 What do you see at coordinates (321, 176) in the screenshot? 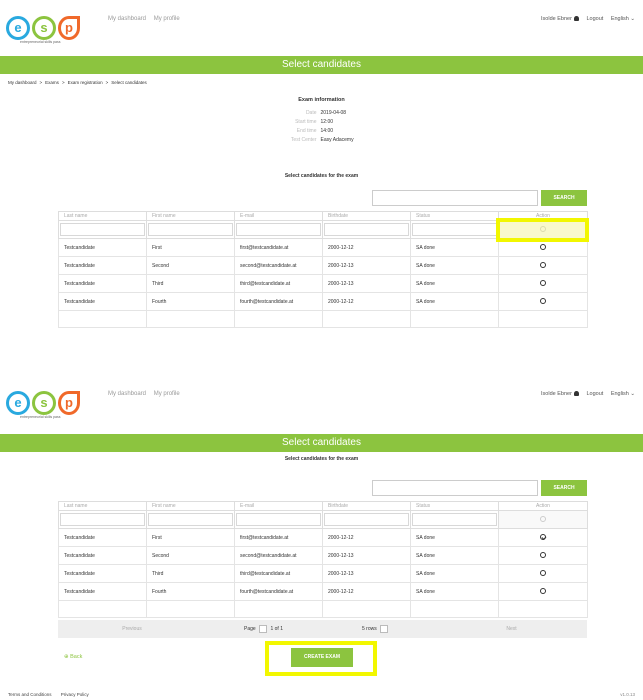
I see `select-candidates-heading: Select candidates for the exam` at bounding box center [321, 176].